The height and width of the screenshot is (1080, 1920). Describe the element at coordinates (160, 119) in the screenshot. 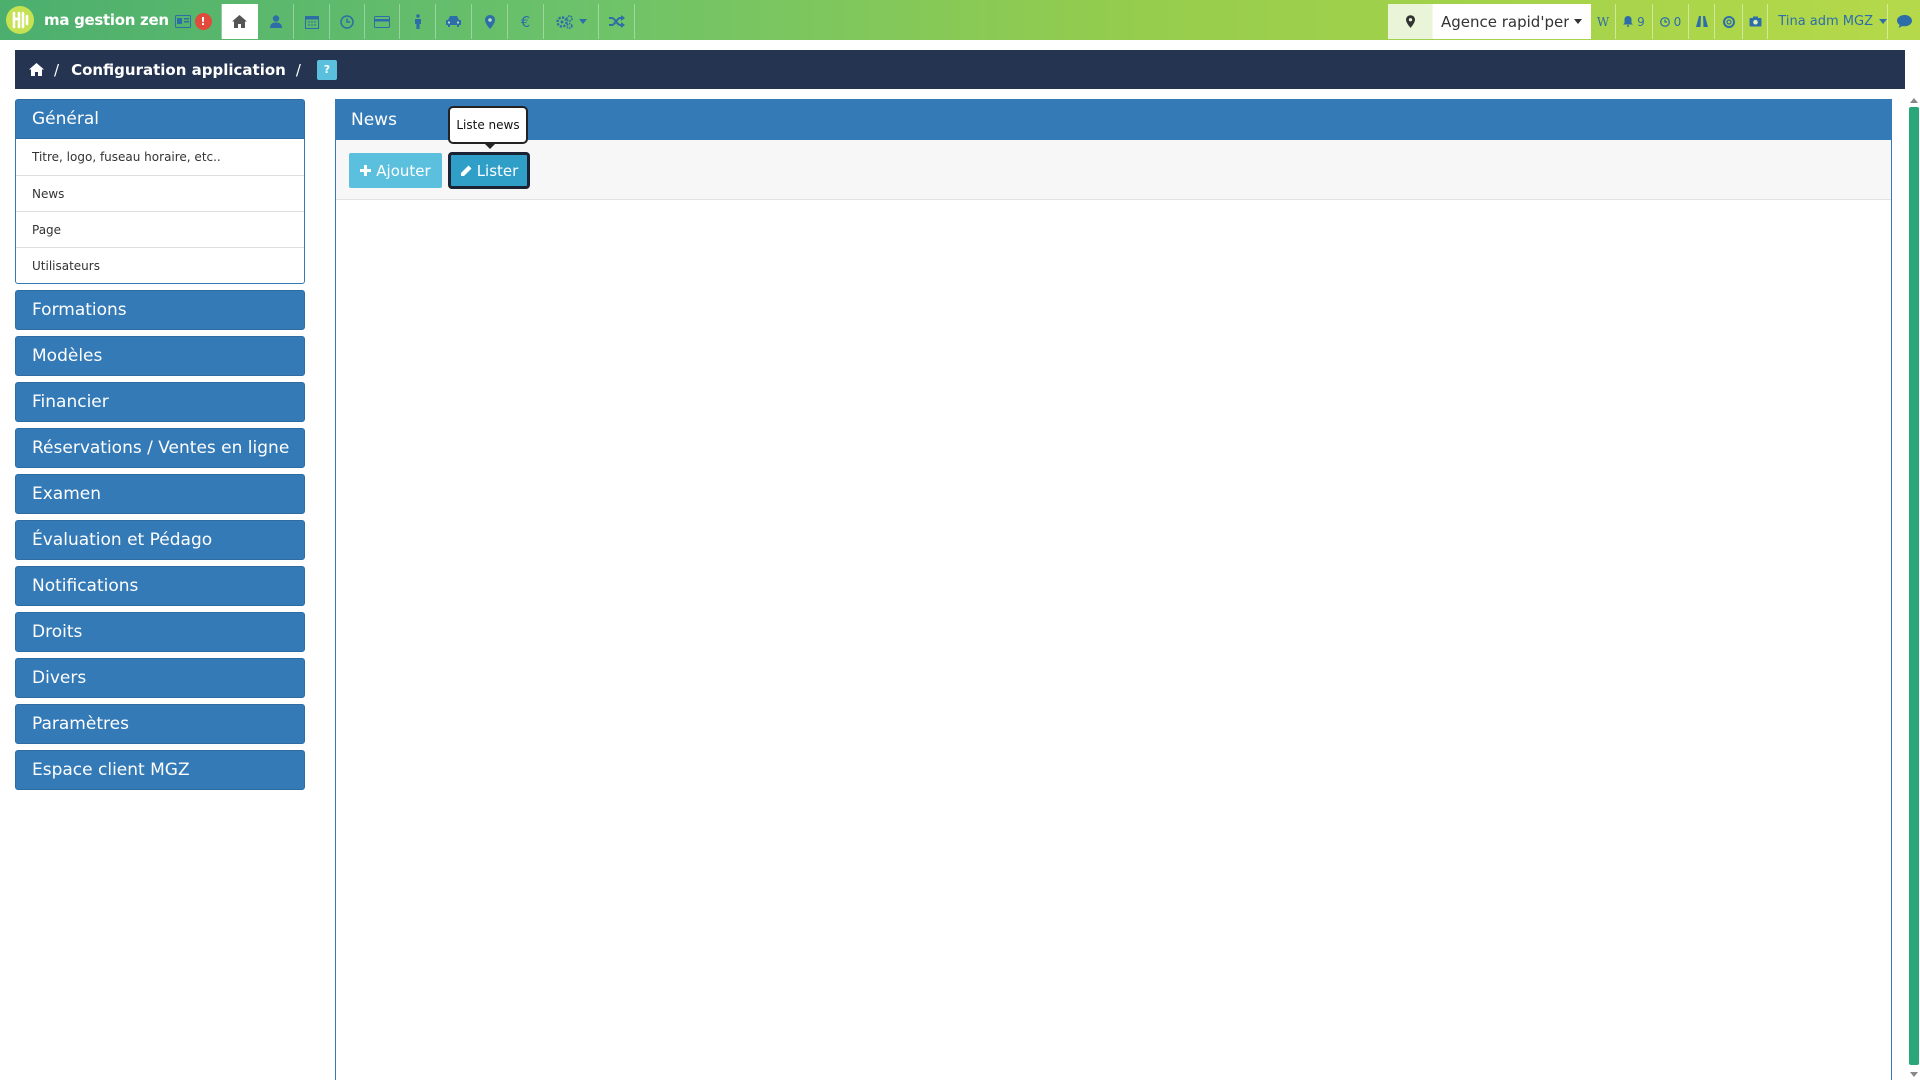

I see `section-general: Général` at that location.